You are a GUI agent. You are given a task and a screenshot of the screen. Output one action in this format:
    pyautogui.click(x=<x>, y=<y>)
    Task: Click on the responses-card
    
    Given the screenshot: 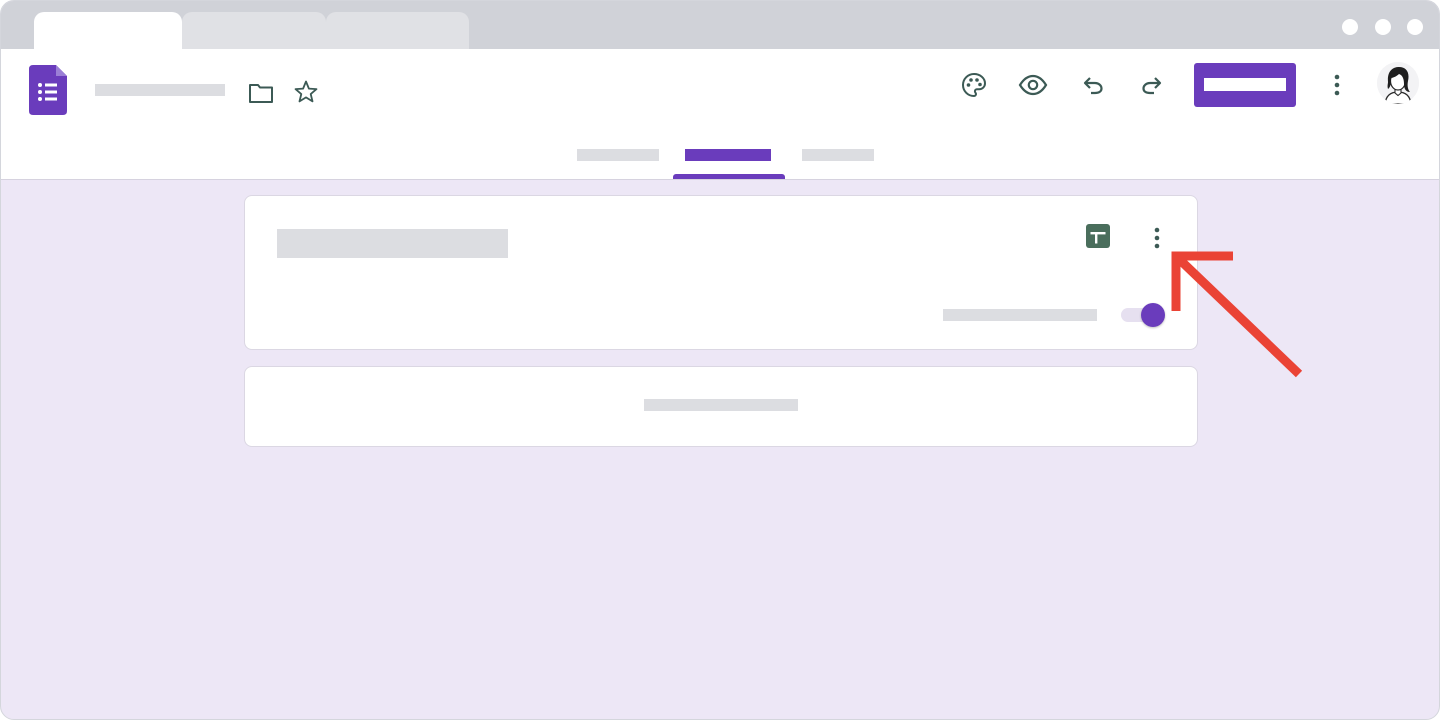 What is the action you would take?
    pyautogui.click(x=721, y=272)
    